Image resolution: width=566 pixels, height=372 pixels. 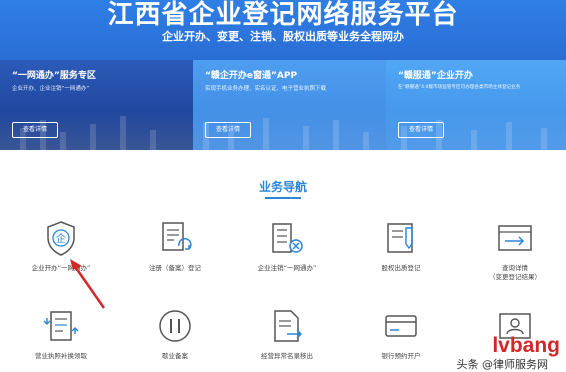 What do you see at coordinates (526, 345) in the screenshot?
I see `watermark-logo: lvbang` at bounding box center [526, 345].